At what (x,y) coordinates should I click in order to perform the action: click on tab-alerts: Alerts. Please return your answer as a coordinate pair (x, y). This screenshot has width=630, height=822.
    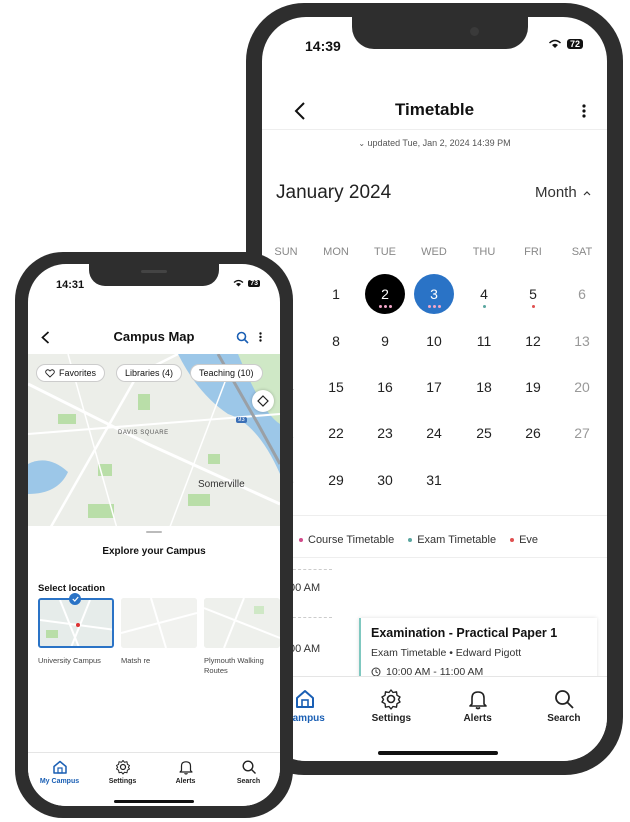
    Looking at the image, I should click on (185, 782).